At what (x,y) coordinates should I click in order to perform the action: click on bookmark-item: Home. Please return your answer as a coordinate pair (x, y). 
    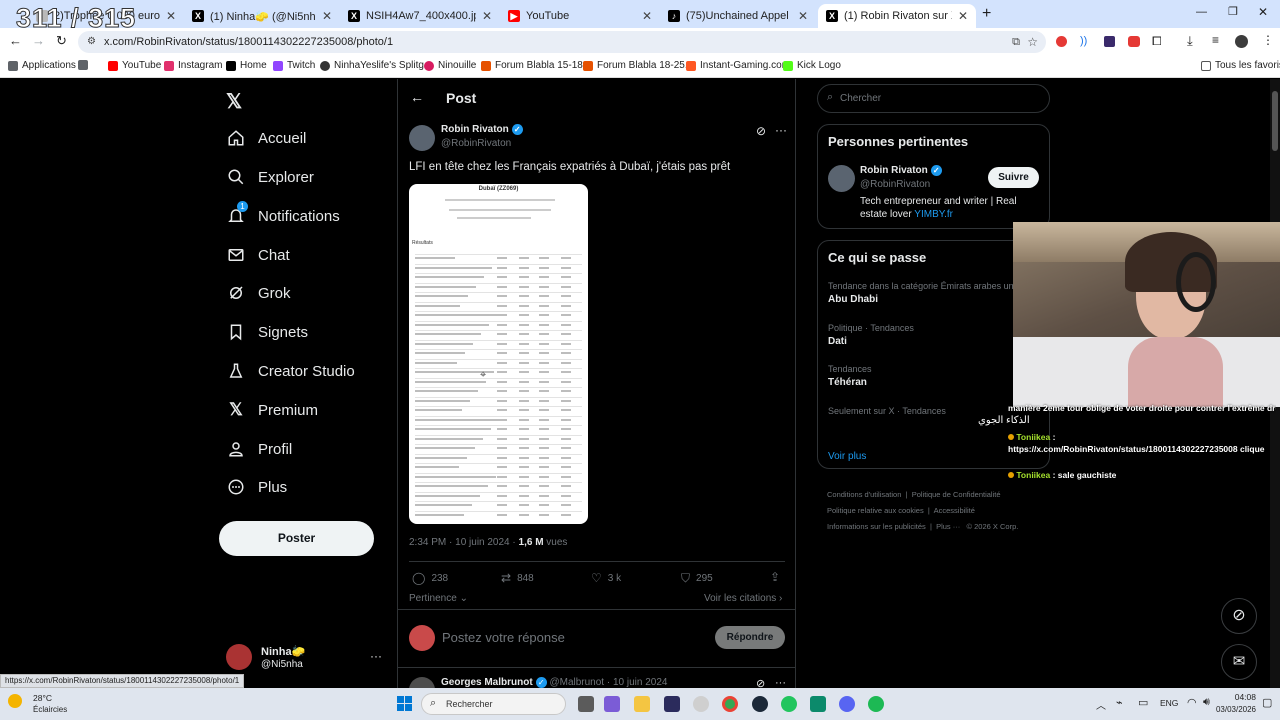
    Looking at the image, I should click on (246, 65).